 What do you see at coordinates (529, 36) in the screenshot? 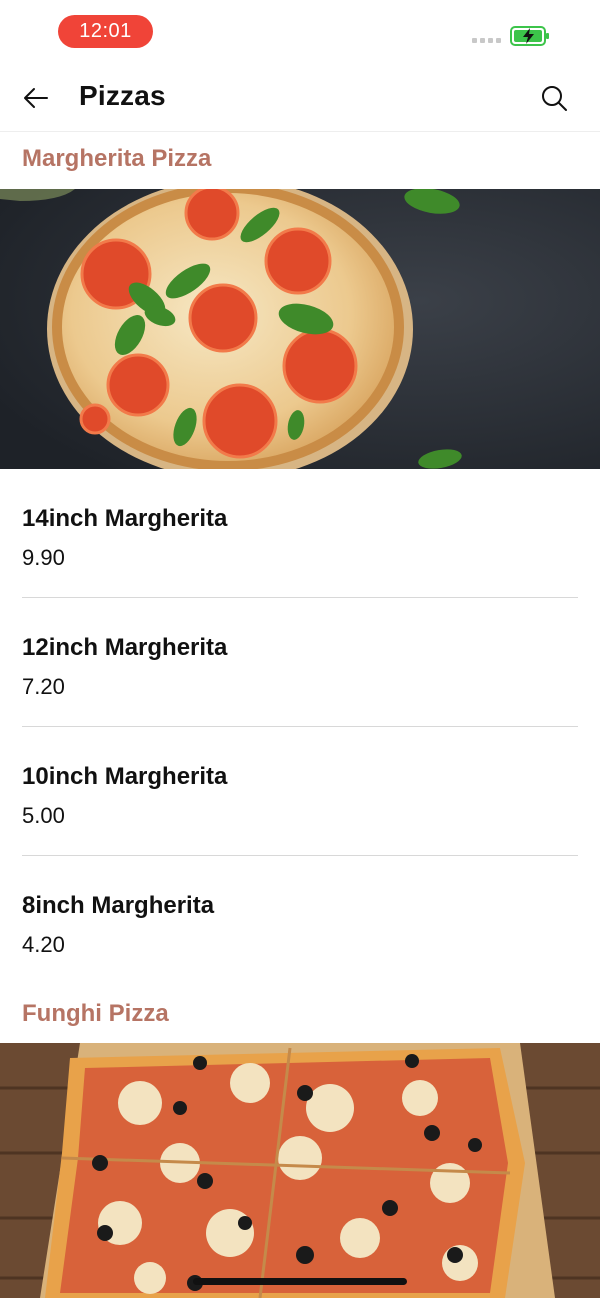
I see `battery-charging-icon` at bounding box center [529, 36].